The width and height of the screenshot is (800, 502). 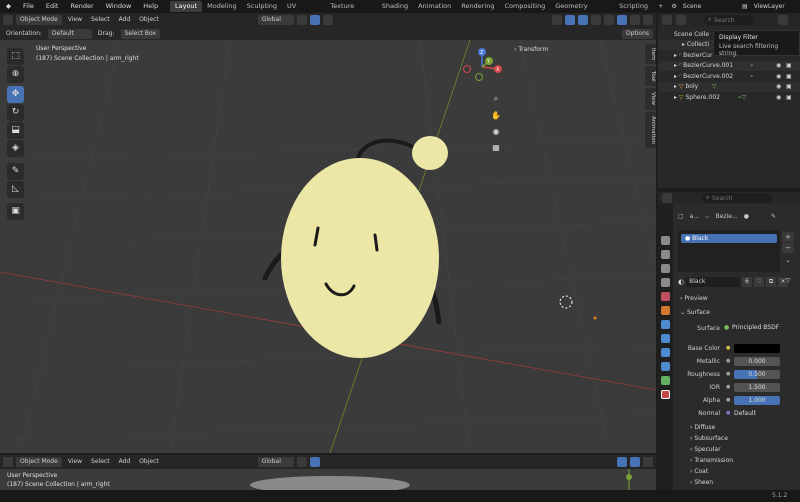 What do you see at coordinates (757, 374) in the screenshot?
I see `roughness-field: 0.500` at bounding box center [757, 374].